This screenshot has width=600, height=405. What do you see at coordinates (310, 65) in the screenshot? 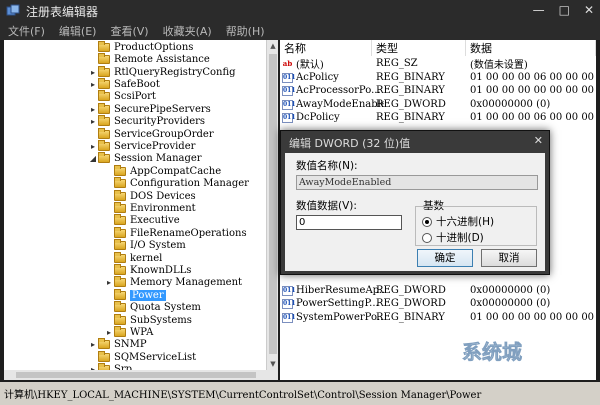
I see `value-name: (默认)` at bounding box center [310, 65].